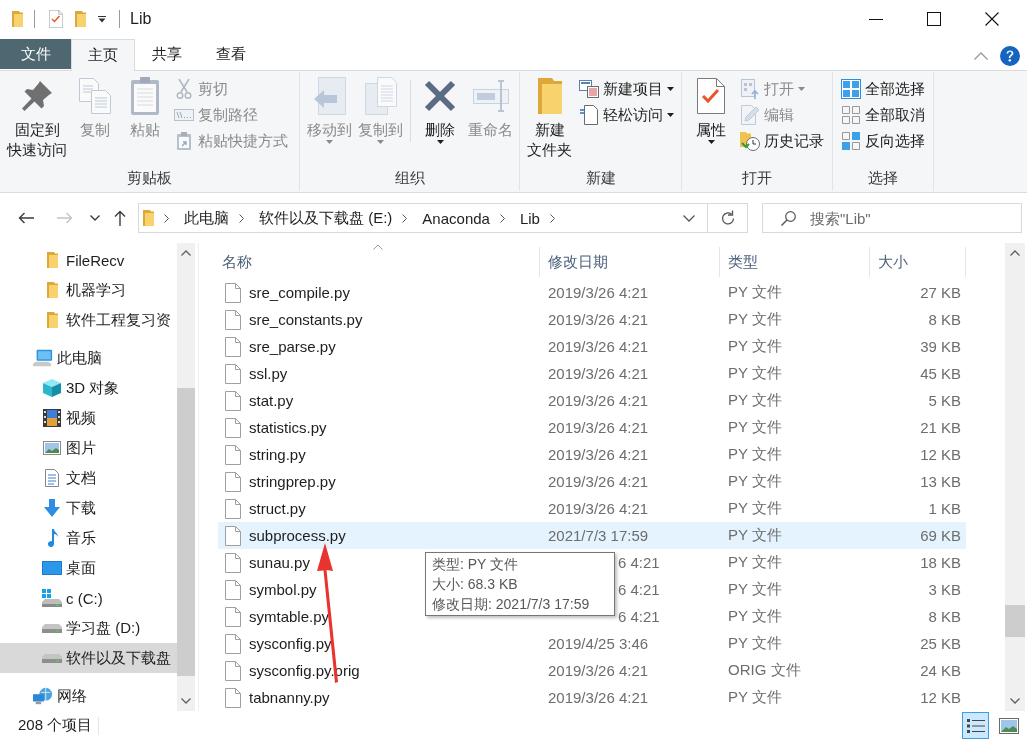 This screenshot has width=1027, height=740. I want to click on arrow-left-icon, so click(26, 218).